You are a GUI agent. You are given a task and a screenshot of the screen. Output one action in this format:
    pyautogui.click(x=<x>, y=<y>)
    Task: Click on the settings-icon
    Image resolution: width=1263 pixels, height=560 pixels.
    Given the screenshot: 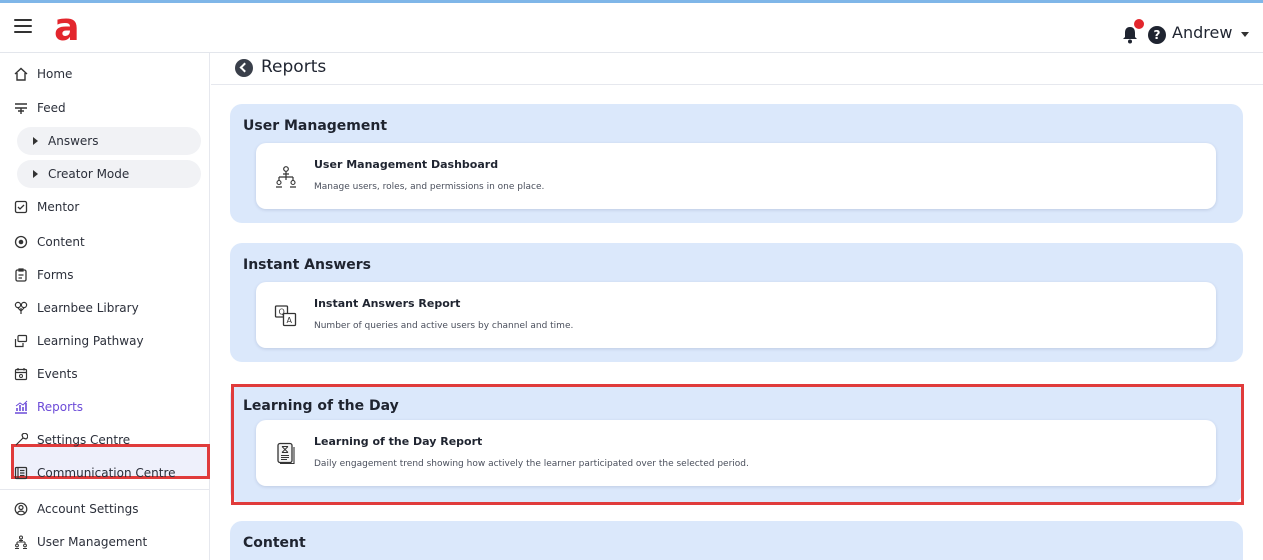 What is the action you would take?
    pyautogui.click(x=21, y=440)
    